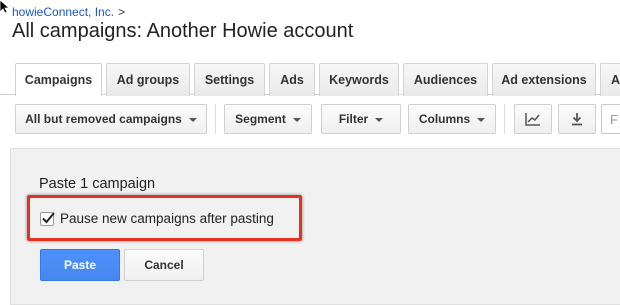  What do you see at coordinates (445, 79) in the screenshot?
I see `tab-audiences: Audiences` at bounding box center [445, 79].